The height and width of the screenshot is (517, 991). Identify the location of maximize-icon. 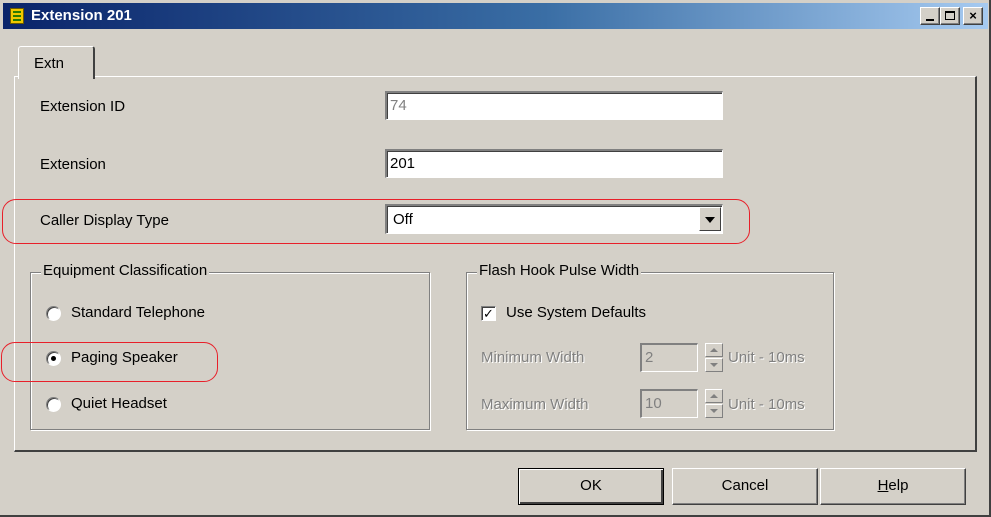
(950, 15).